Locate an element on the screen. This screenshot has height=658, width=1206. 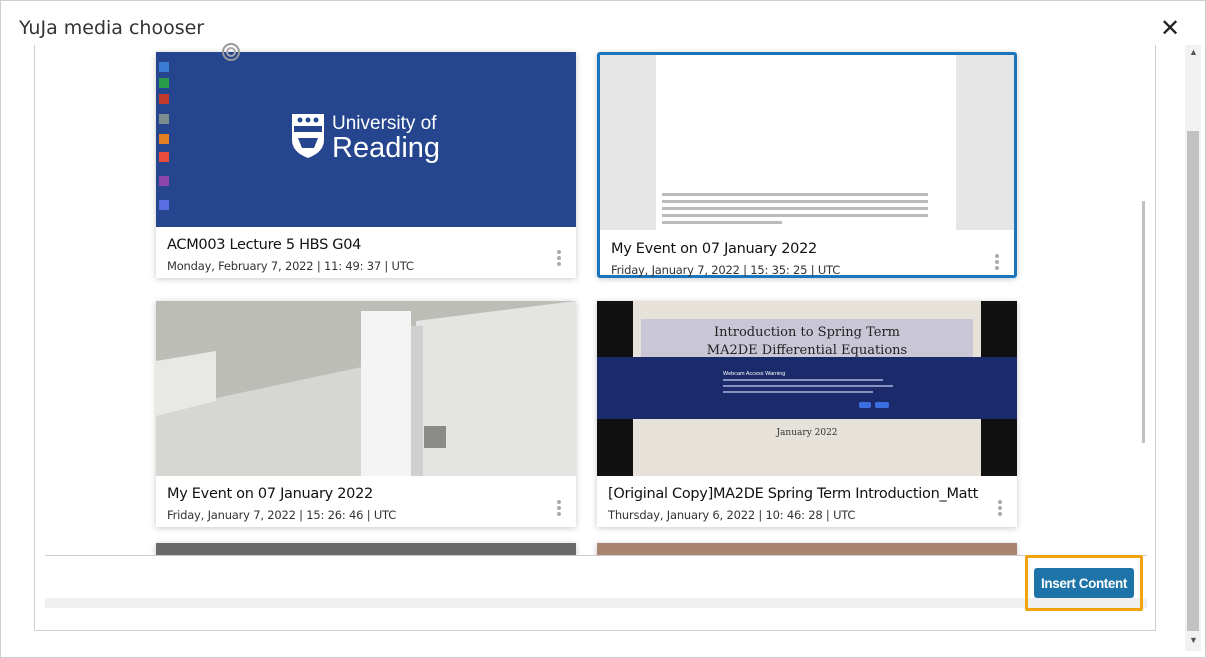
svg-text: Introduction to Spring Term is located at coordinates (807, 332).